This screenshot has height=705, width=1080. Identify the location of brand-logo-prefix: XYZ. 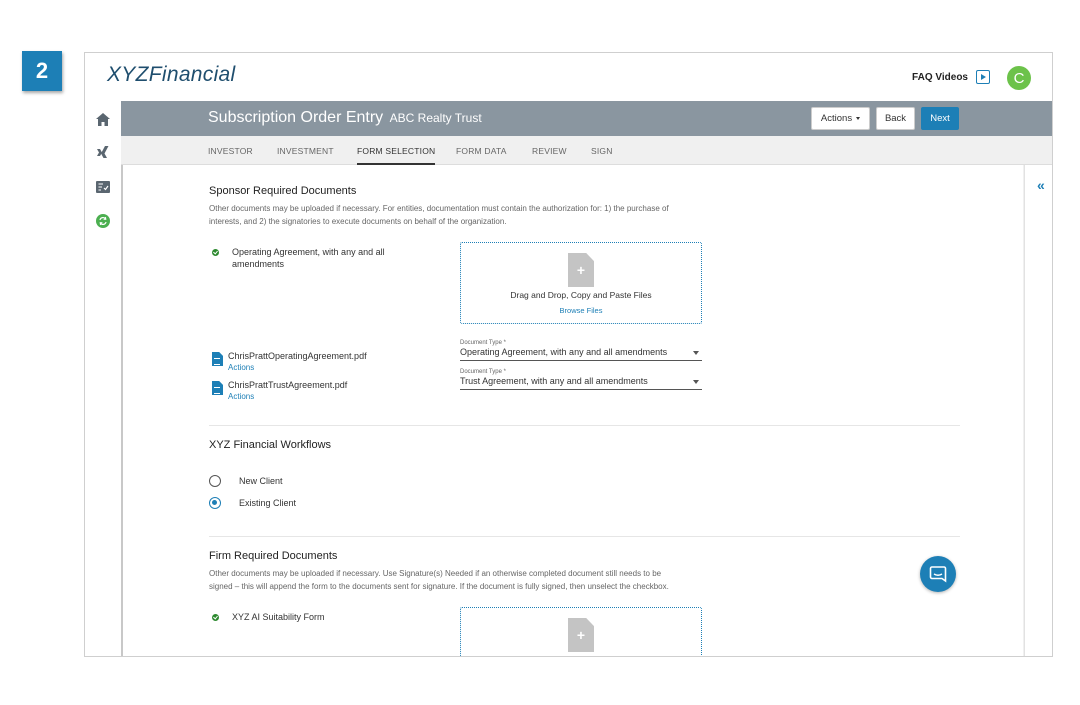
(128, 74).